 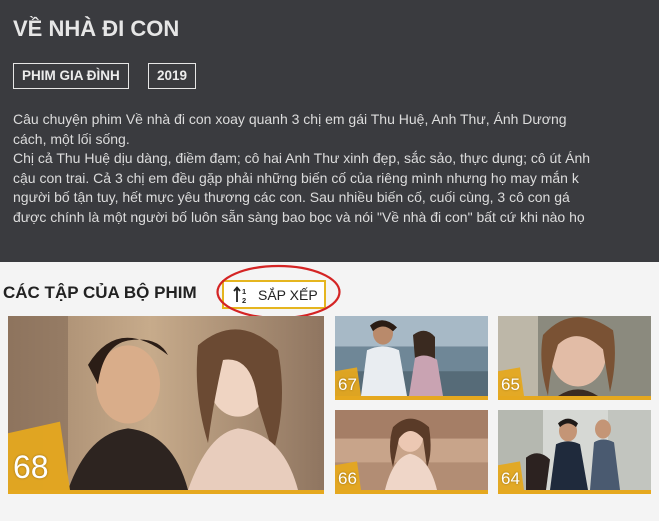 I want to click on episode-number: 65, so click(x=510, y=384).